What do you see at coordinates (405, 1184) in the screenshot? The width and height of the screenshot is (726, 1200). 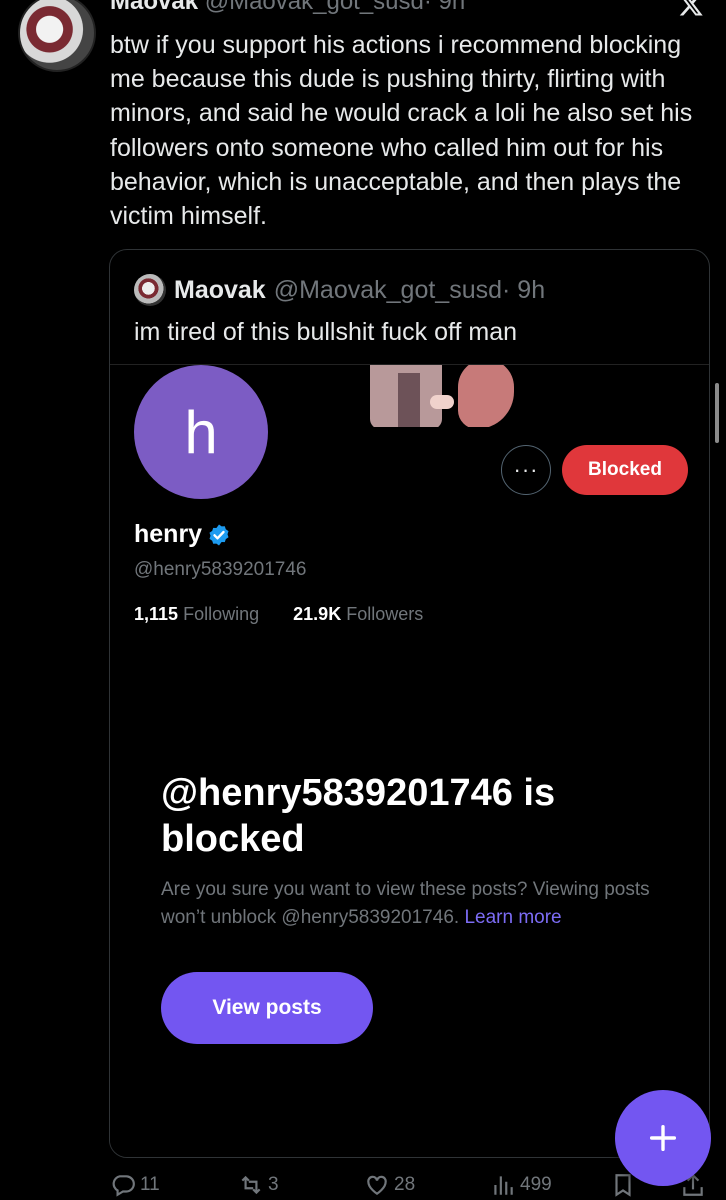 I see `like-count: 28` at bounding box center [405, 1184].